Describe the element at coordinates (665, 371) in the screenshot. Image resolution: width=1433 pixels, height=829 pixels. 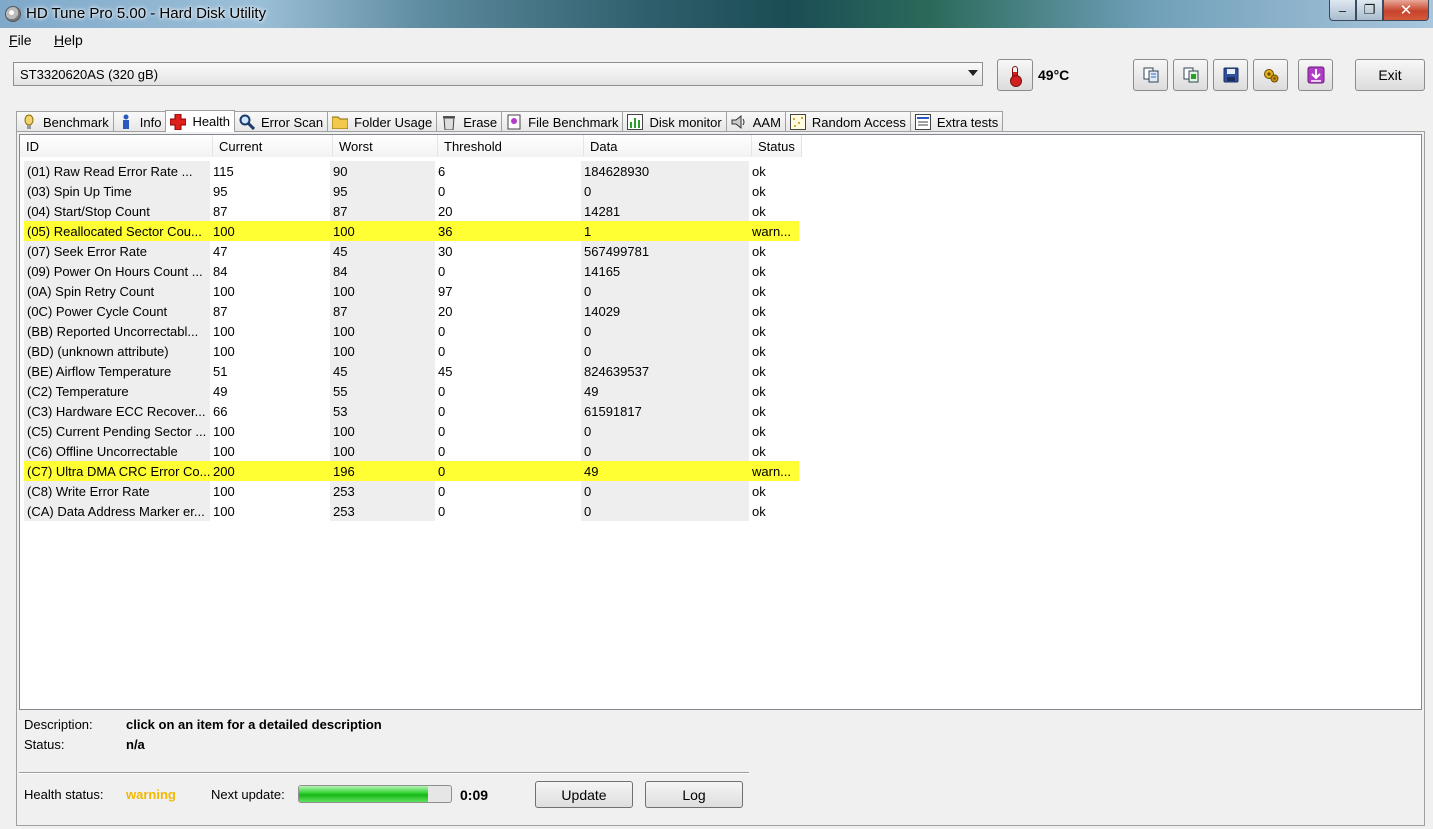
I see `cell-data: 824639537` at that location.